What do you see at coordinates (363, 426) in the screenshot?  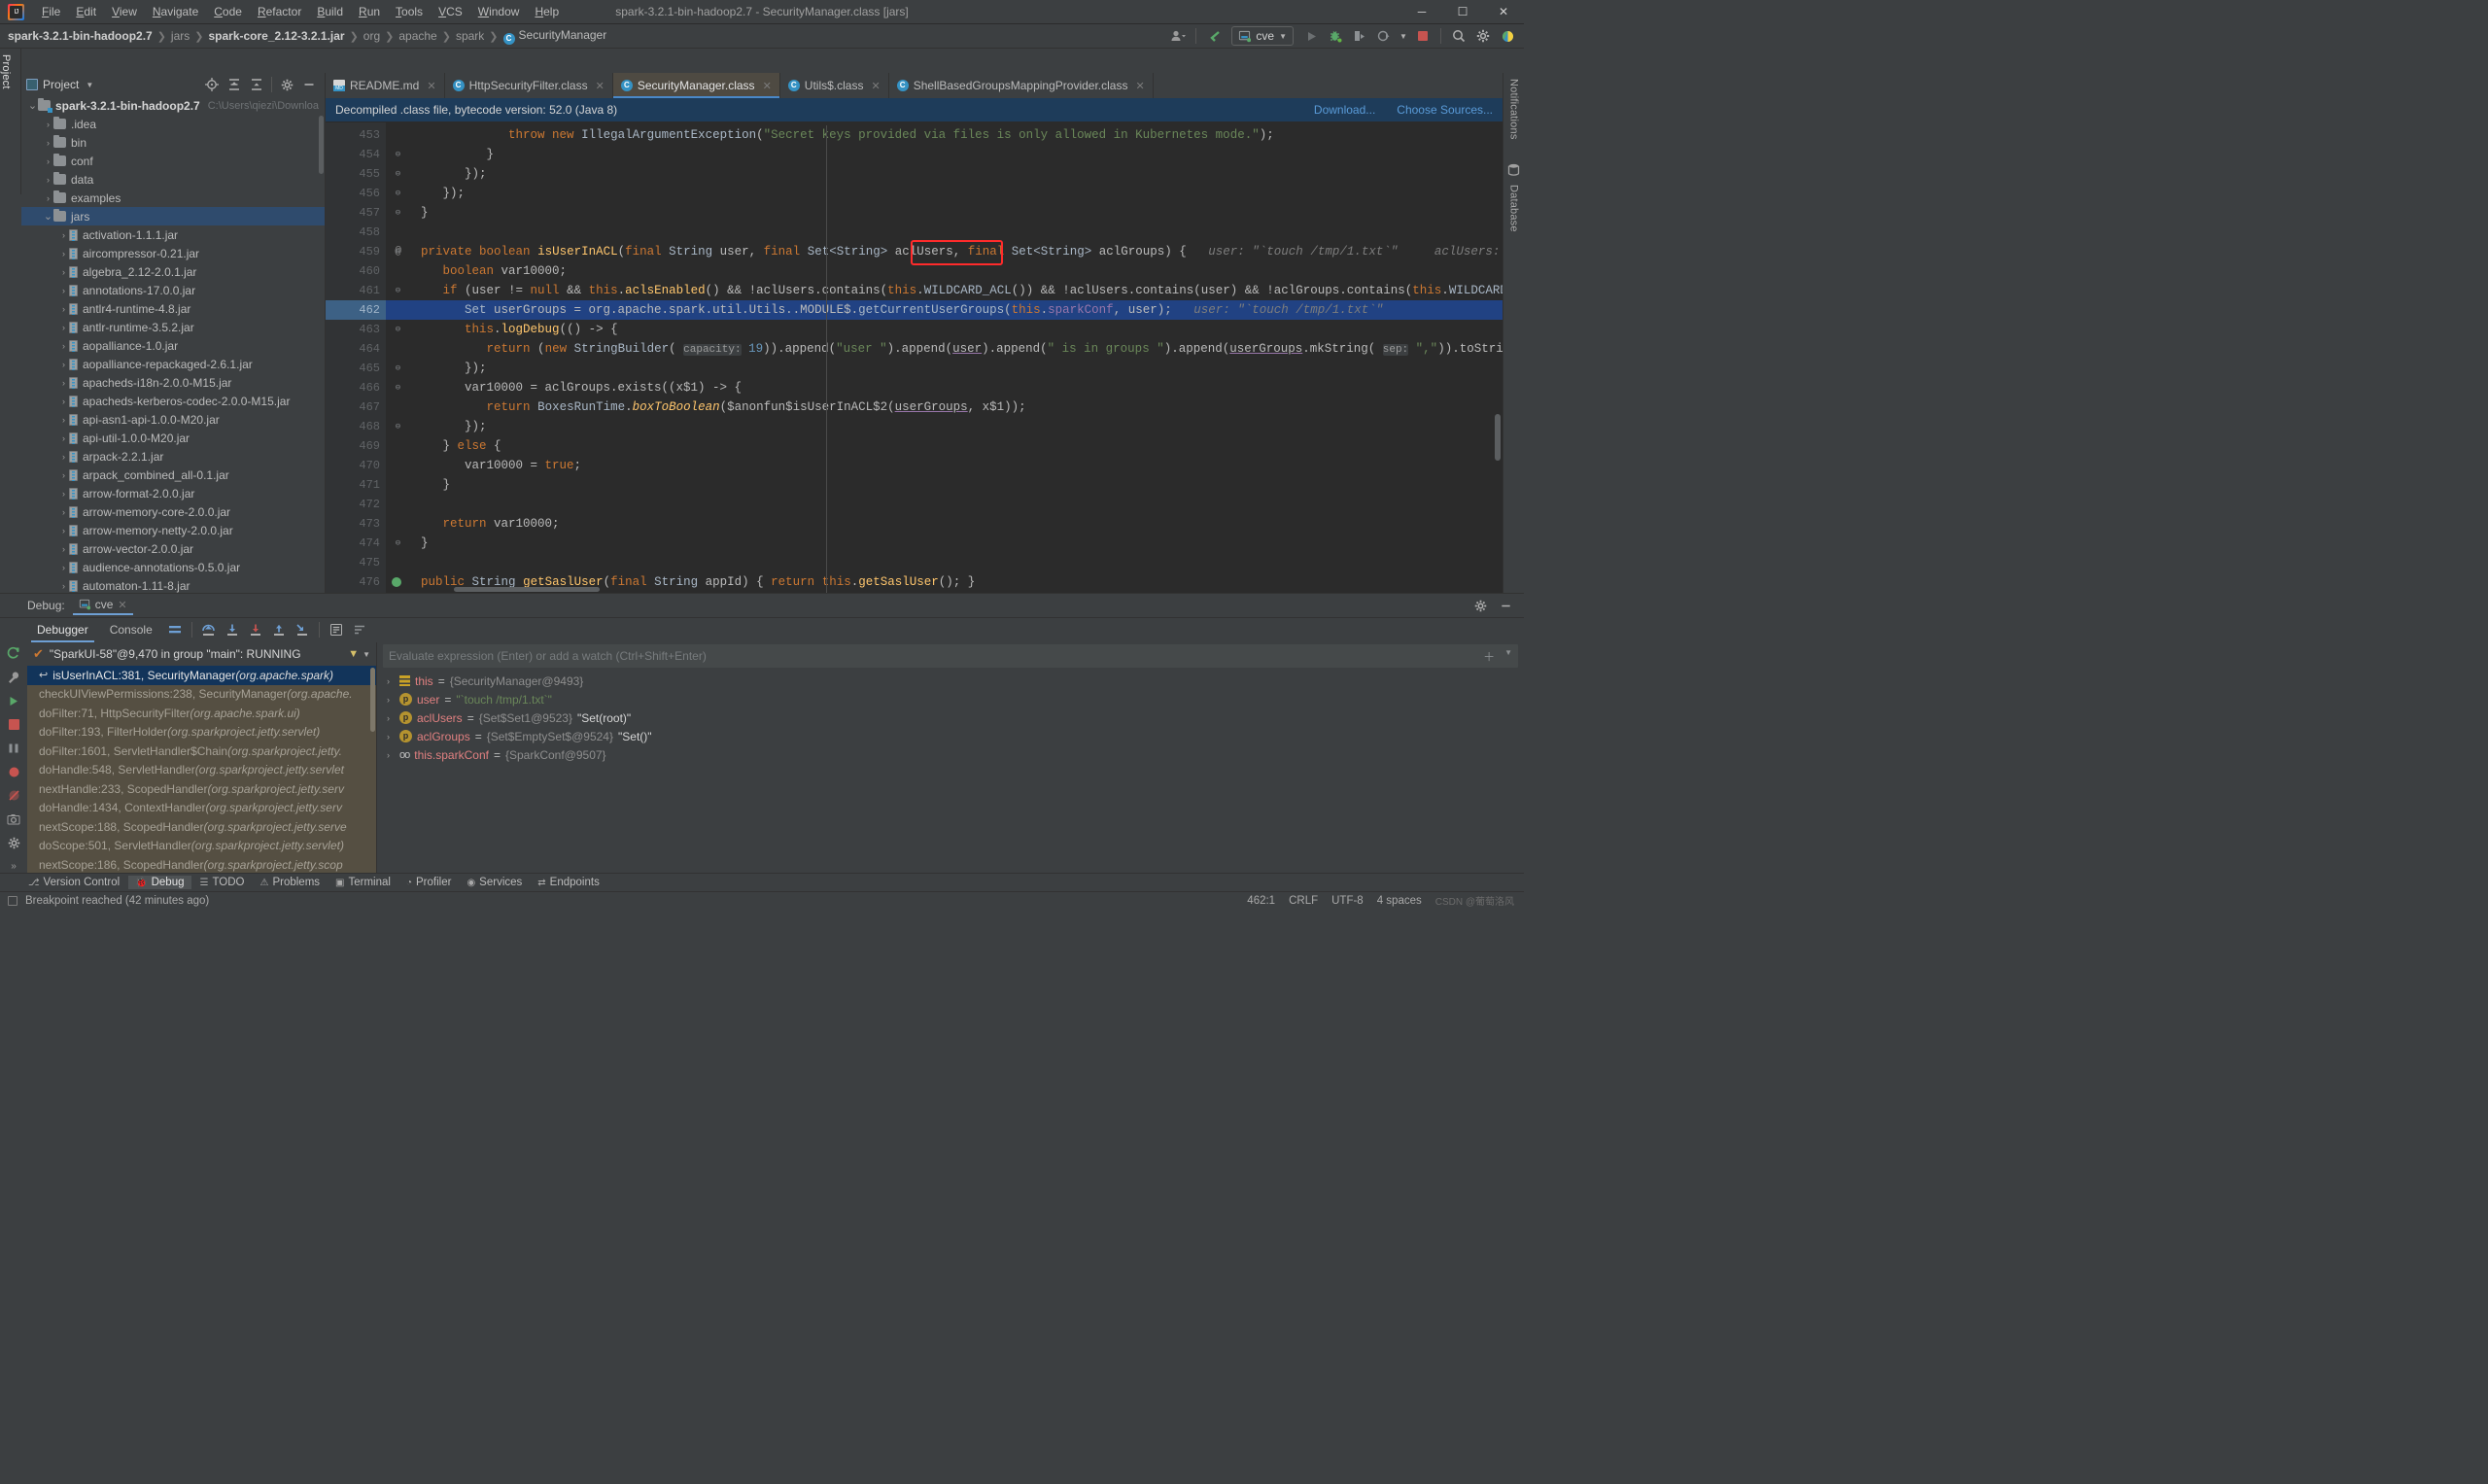 I see `gutter-line-468: 468 ⊖` at bounding box center [363, 426].